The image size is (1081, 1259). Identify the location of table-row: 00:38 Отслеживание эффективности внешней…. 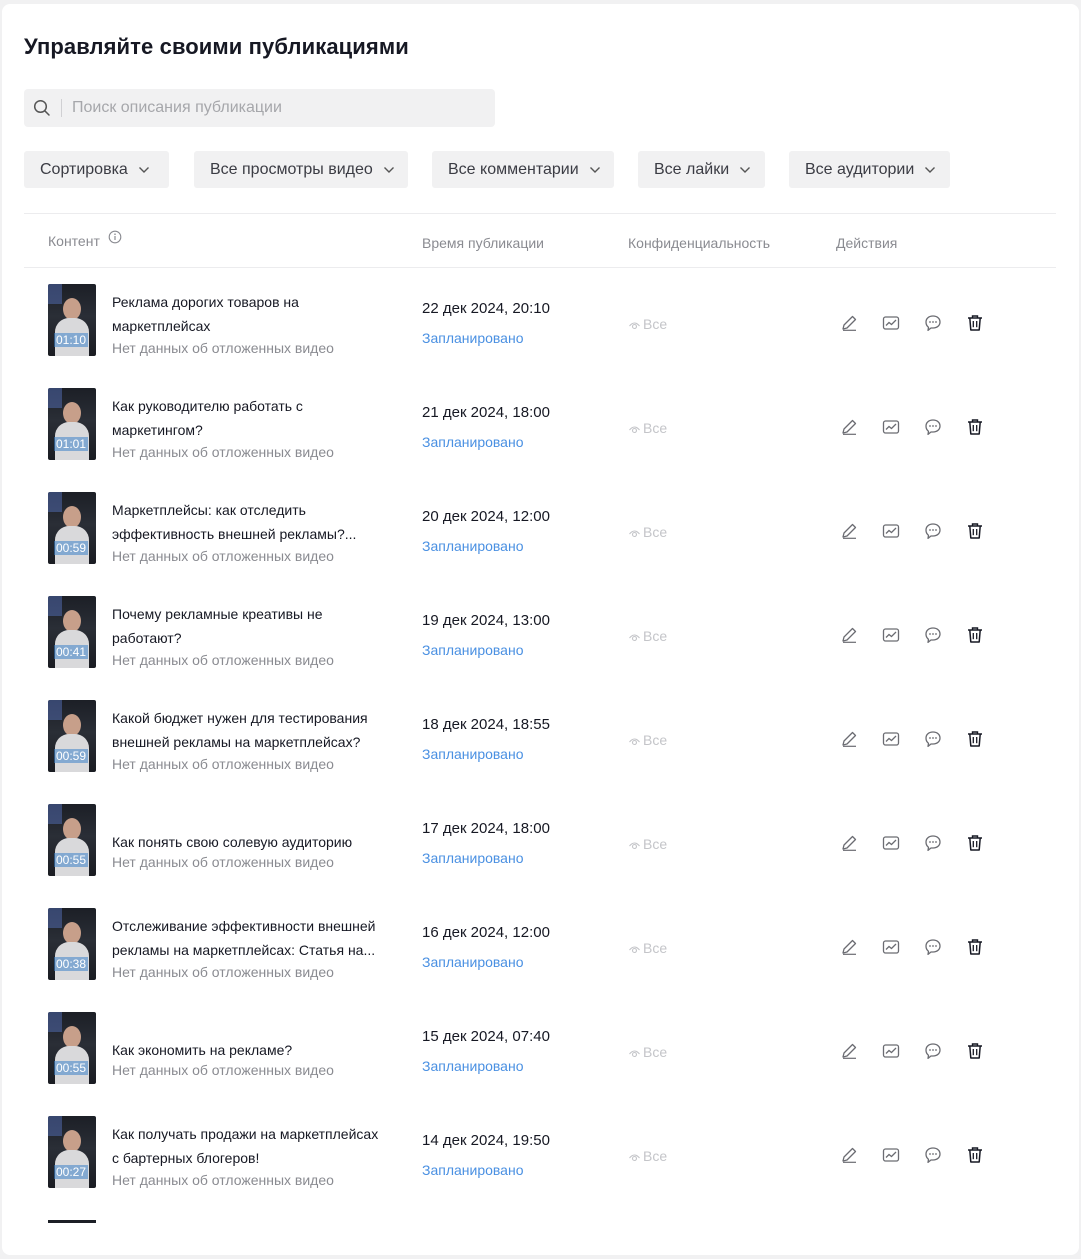
(540, 948).